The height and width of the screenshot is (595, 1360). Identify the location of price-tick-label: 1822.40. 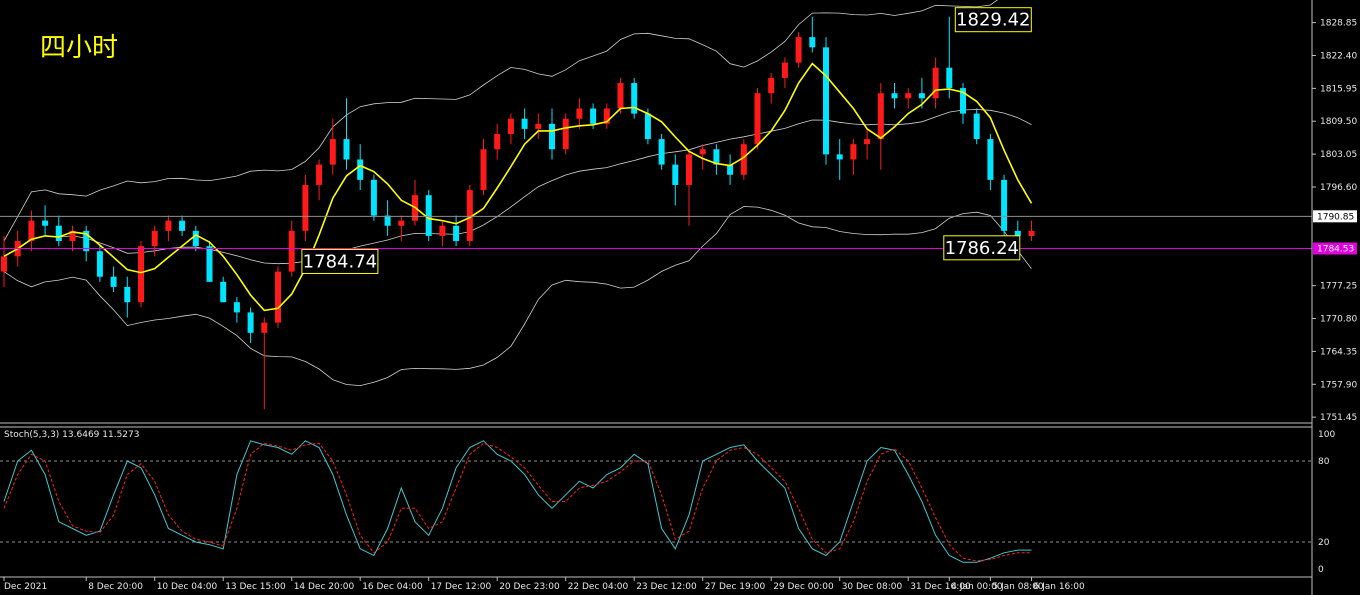
(1338, 56).